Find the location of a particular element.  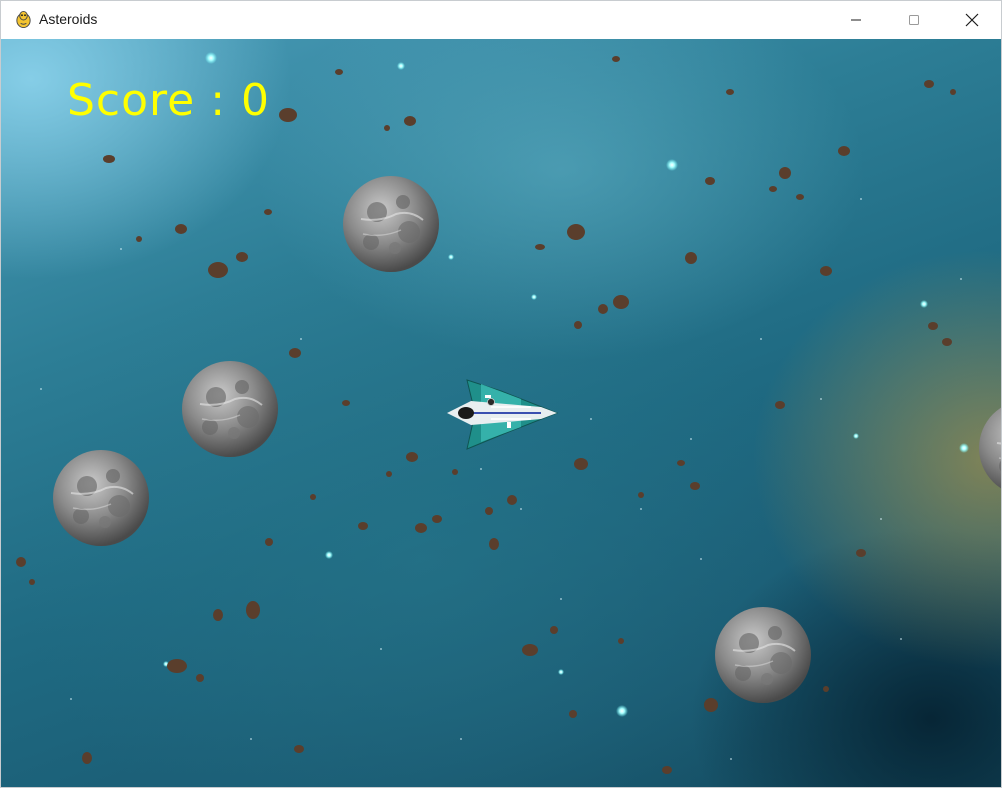

title-bar: Asteroids is located at coordinates (501, 20).